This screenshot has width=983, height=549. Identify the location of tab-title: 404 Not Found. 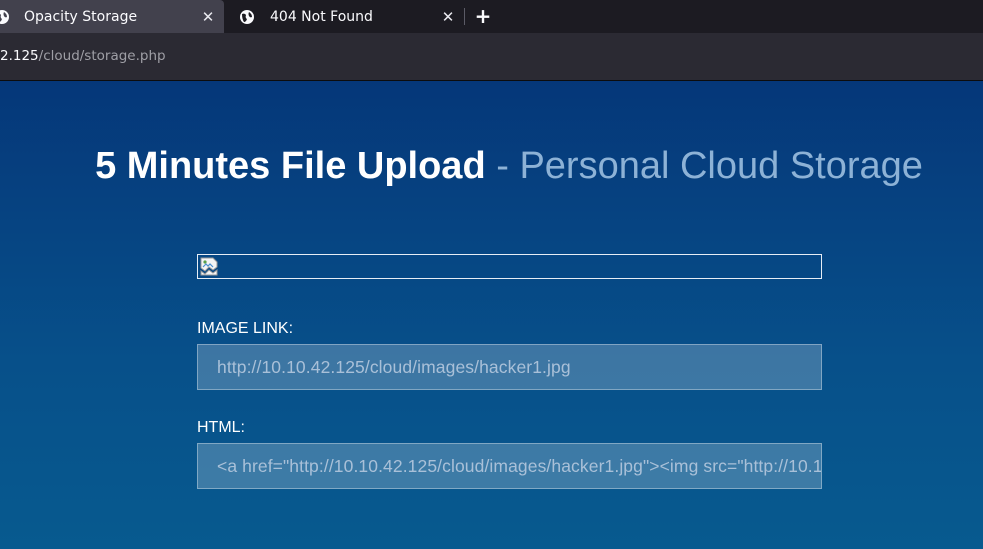
(321, 16).